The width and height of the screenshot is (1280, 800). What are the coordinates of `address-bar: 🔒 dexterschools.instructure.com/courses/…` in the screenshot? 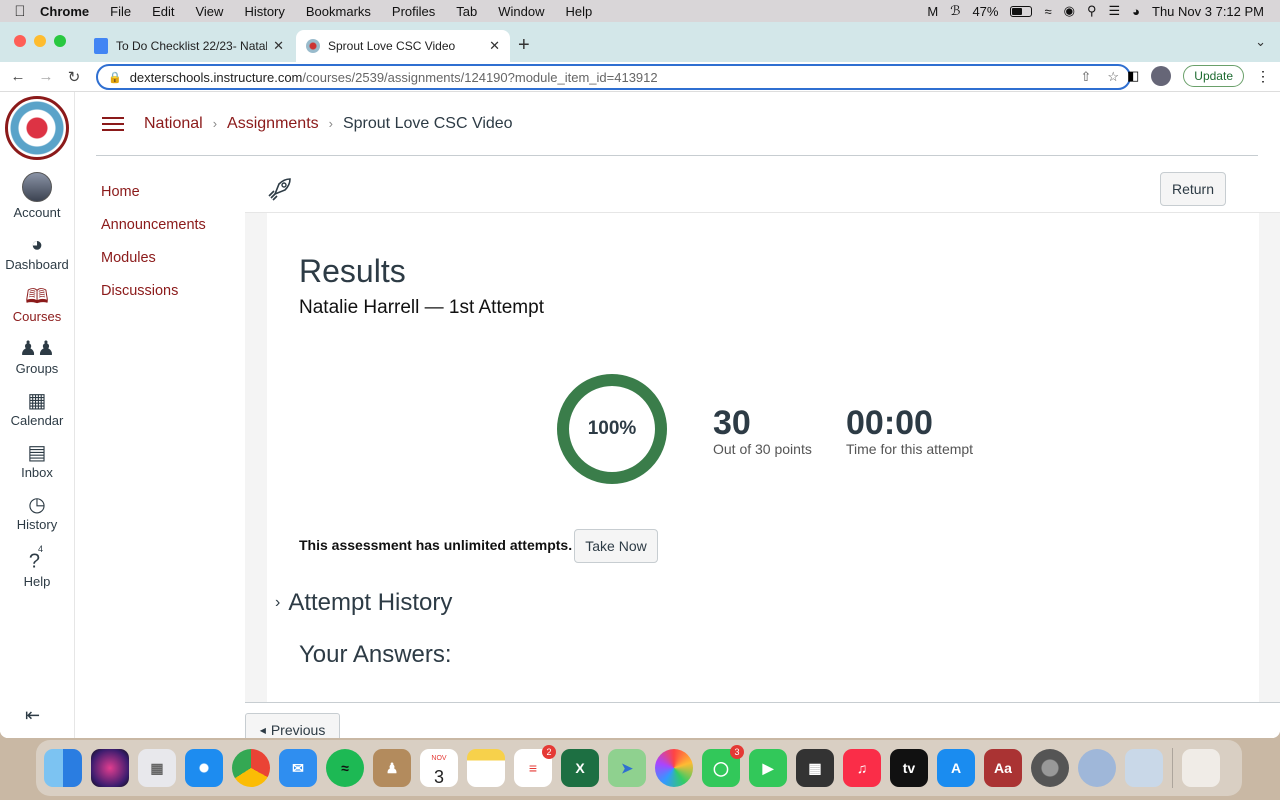 It's located at (613, 77).